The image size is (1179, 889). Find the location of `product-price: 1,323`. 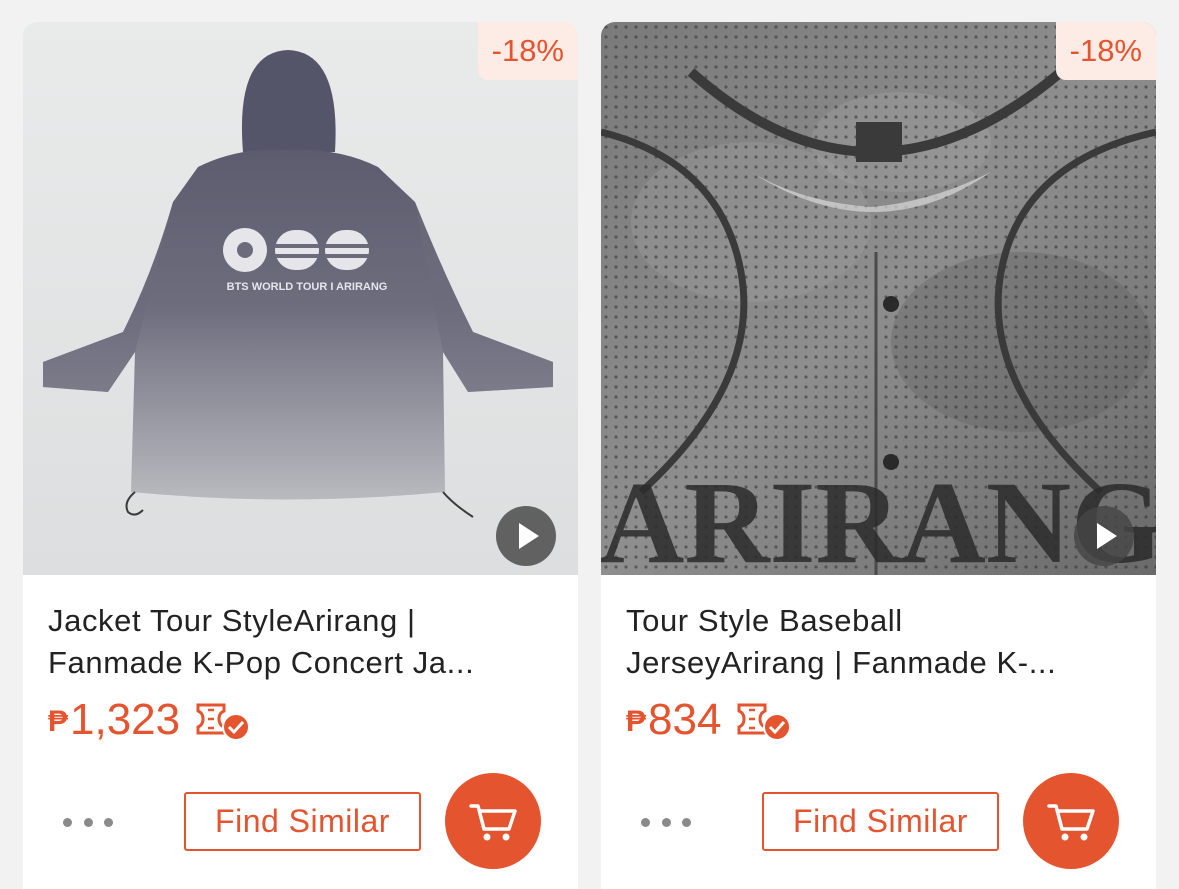

product-price: 1,323 is located at coordinates (125, 719).